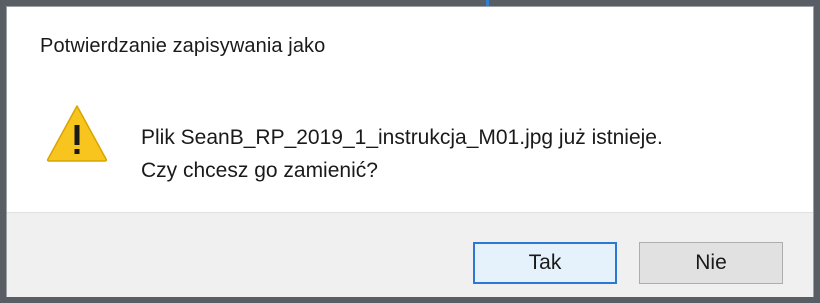 The width and height of the screenshot is (820, 303). I want to click on dialog-title: Potwierdzanie zapisywania jako, so click(183, 46).